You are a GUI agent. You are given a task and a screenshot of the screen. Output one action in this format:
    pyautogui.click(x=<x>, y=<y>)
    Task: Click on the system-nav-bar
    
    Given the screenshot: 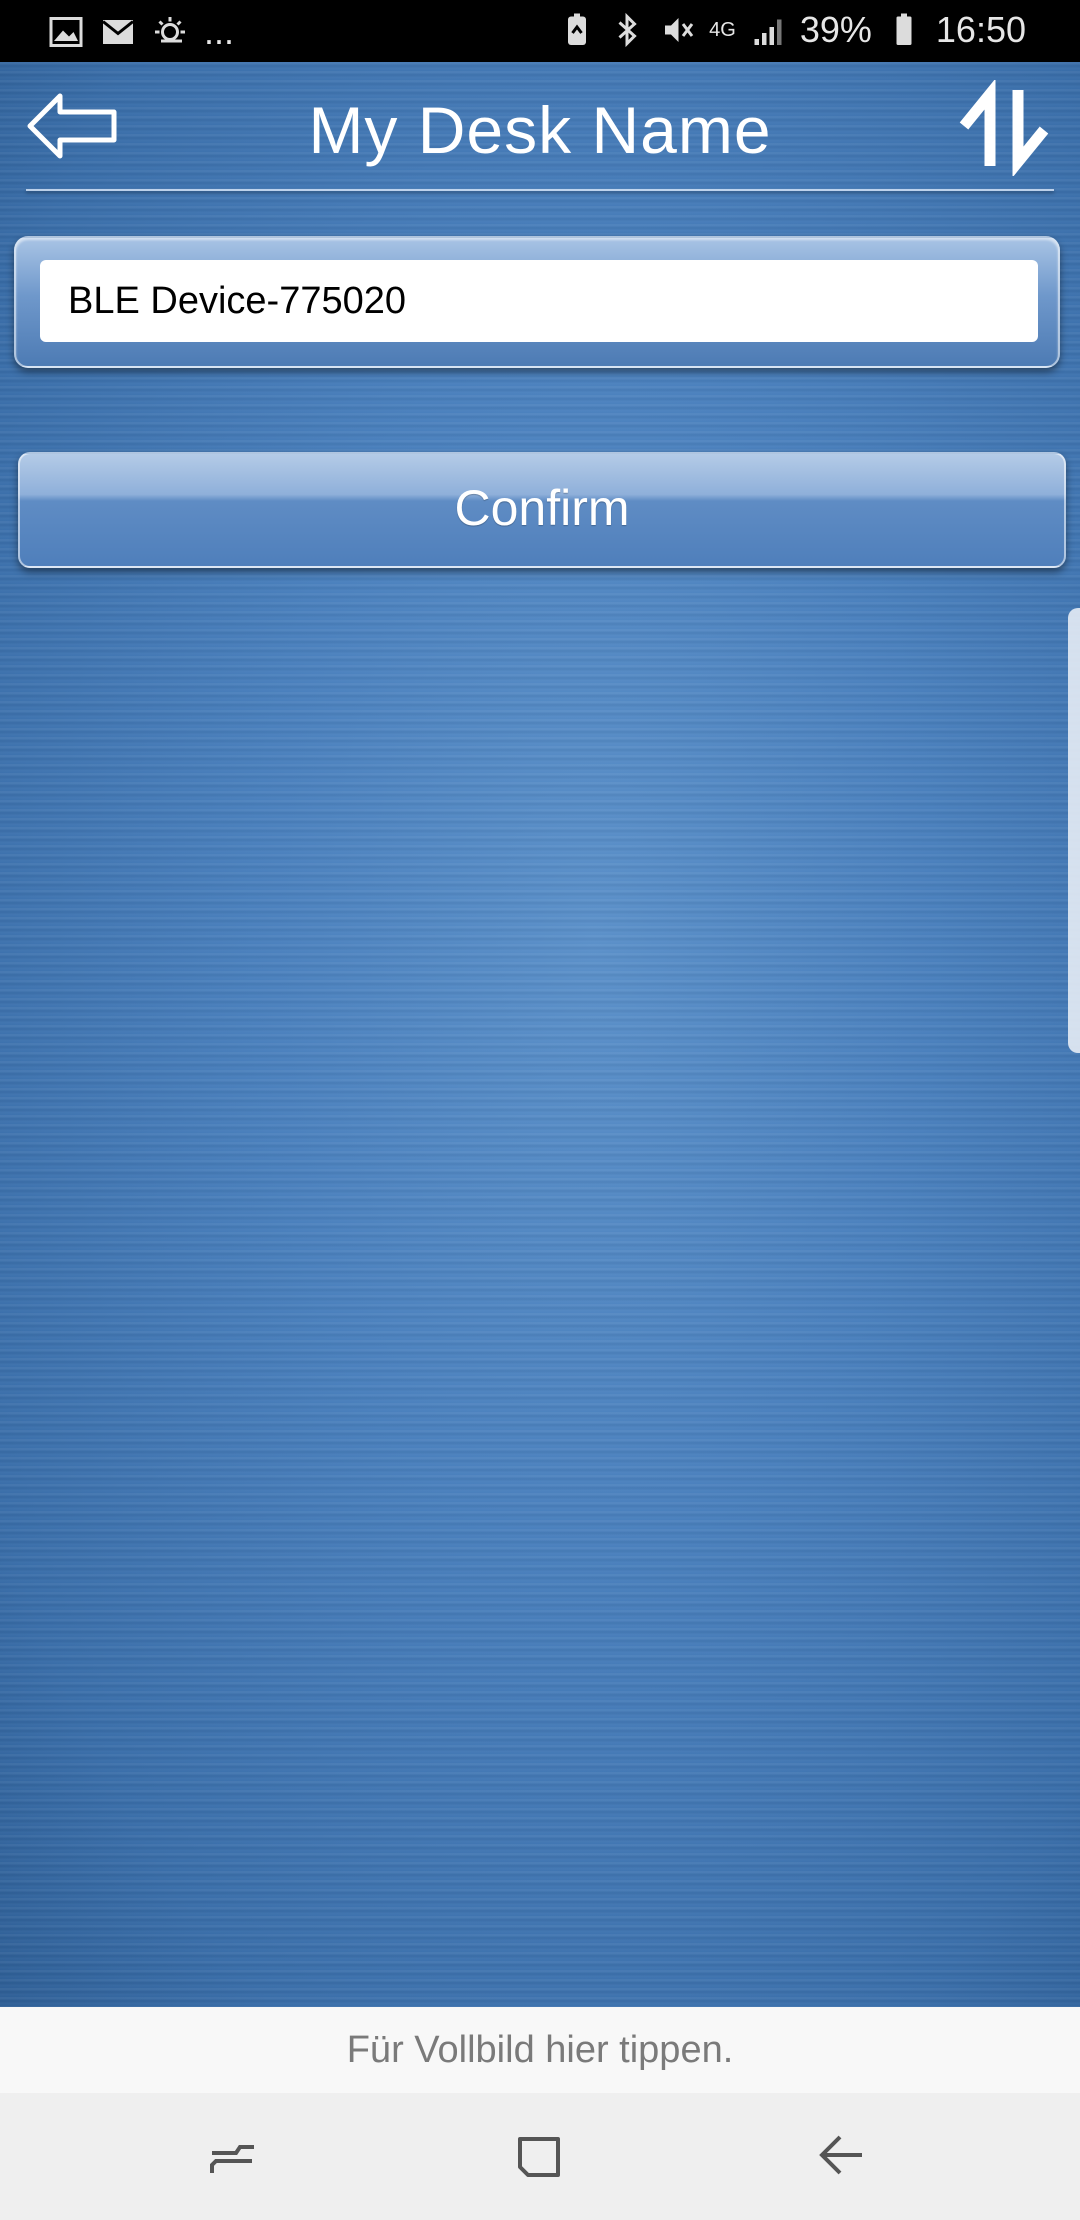 What is the action you would take?
    pyautogui.click(x=540, y=2156)
    